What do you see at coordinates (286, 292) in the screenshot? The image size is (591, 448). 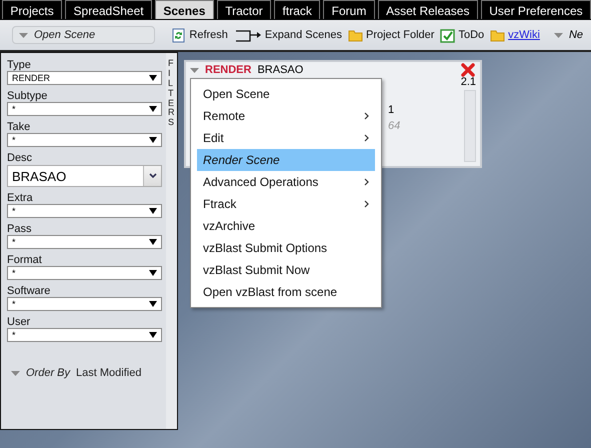 I see `menu-item: Open vzBlast from scene` at bounding box center [286, 292].